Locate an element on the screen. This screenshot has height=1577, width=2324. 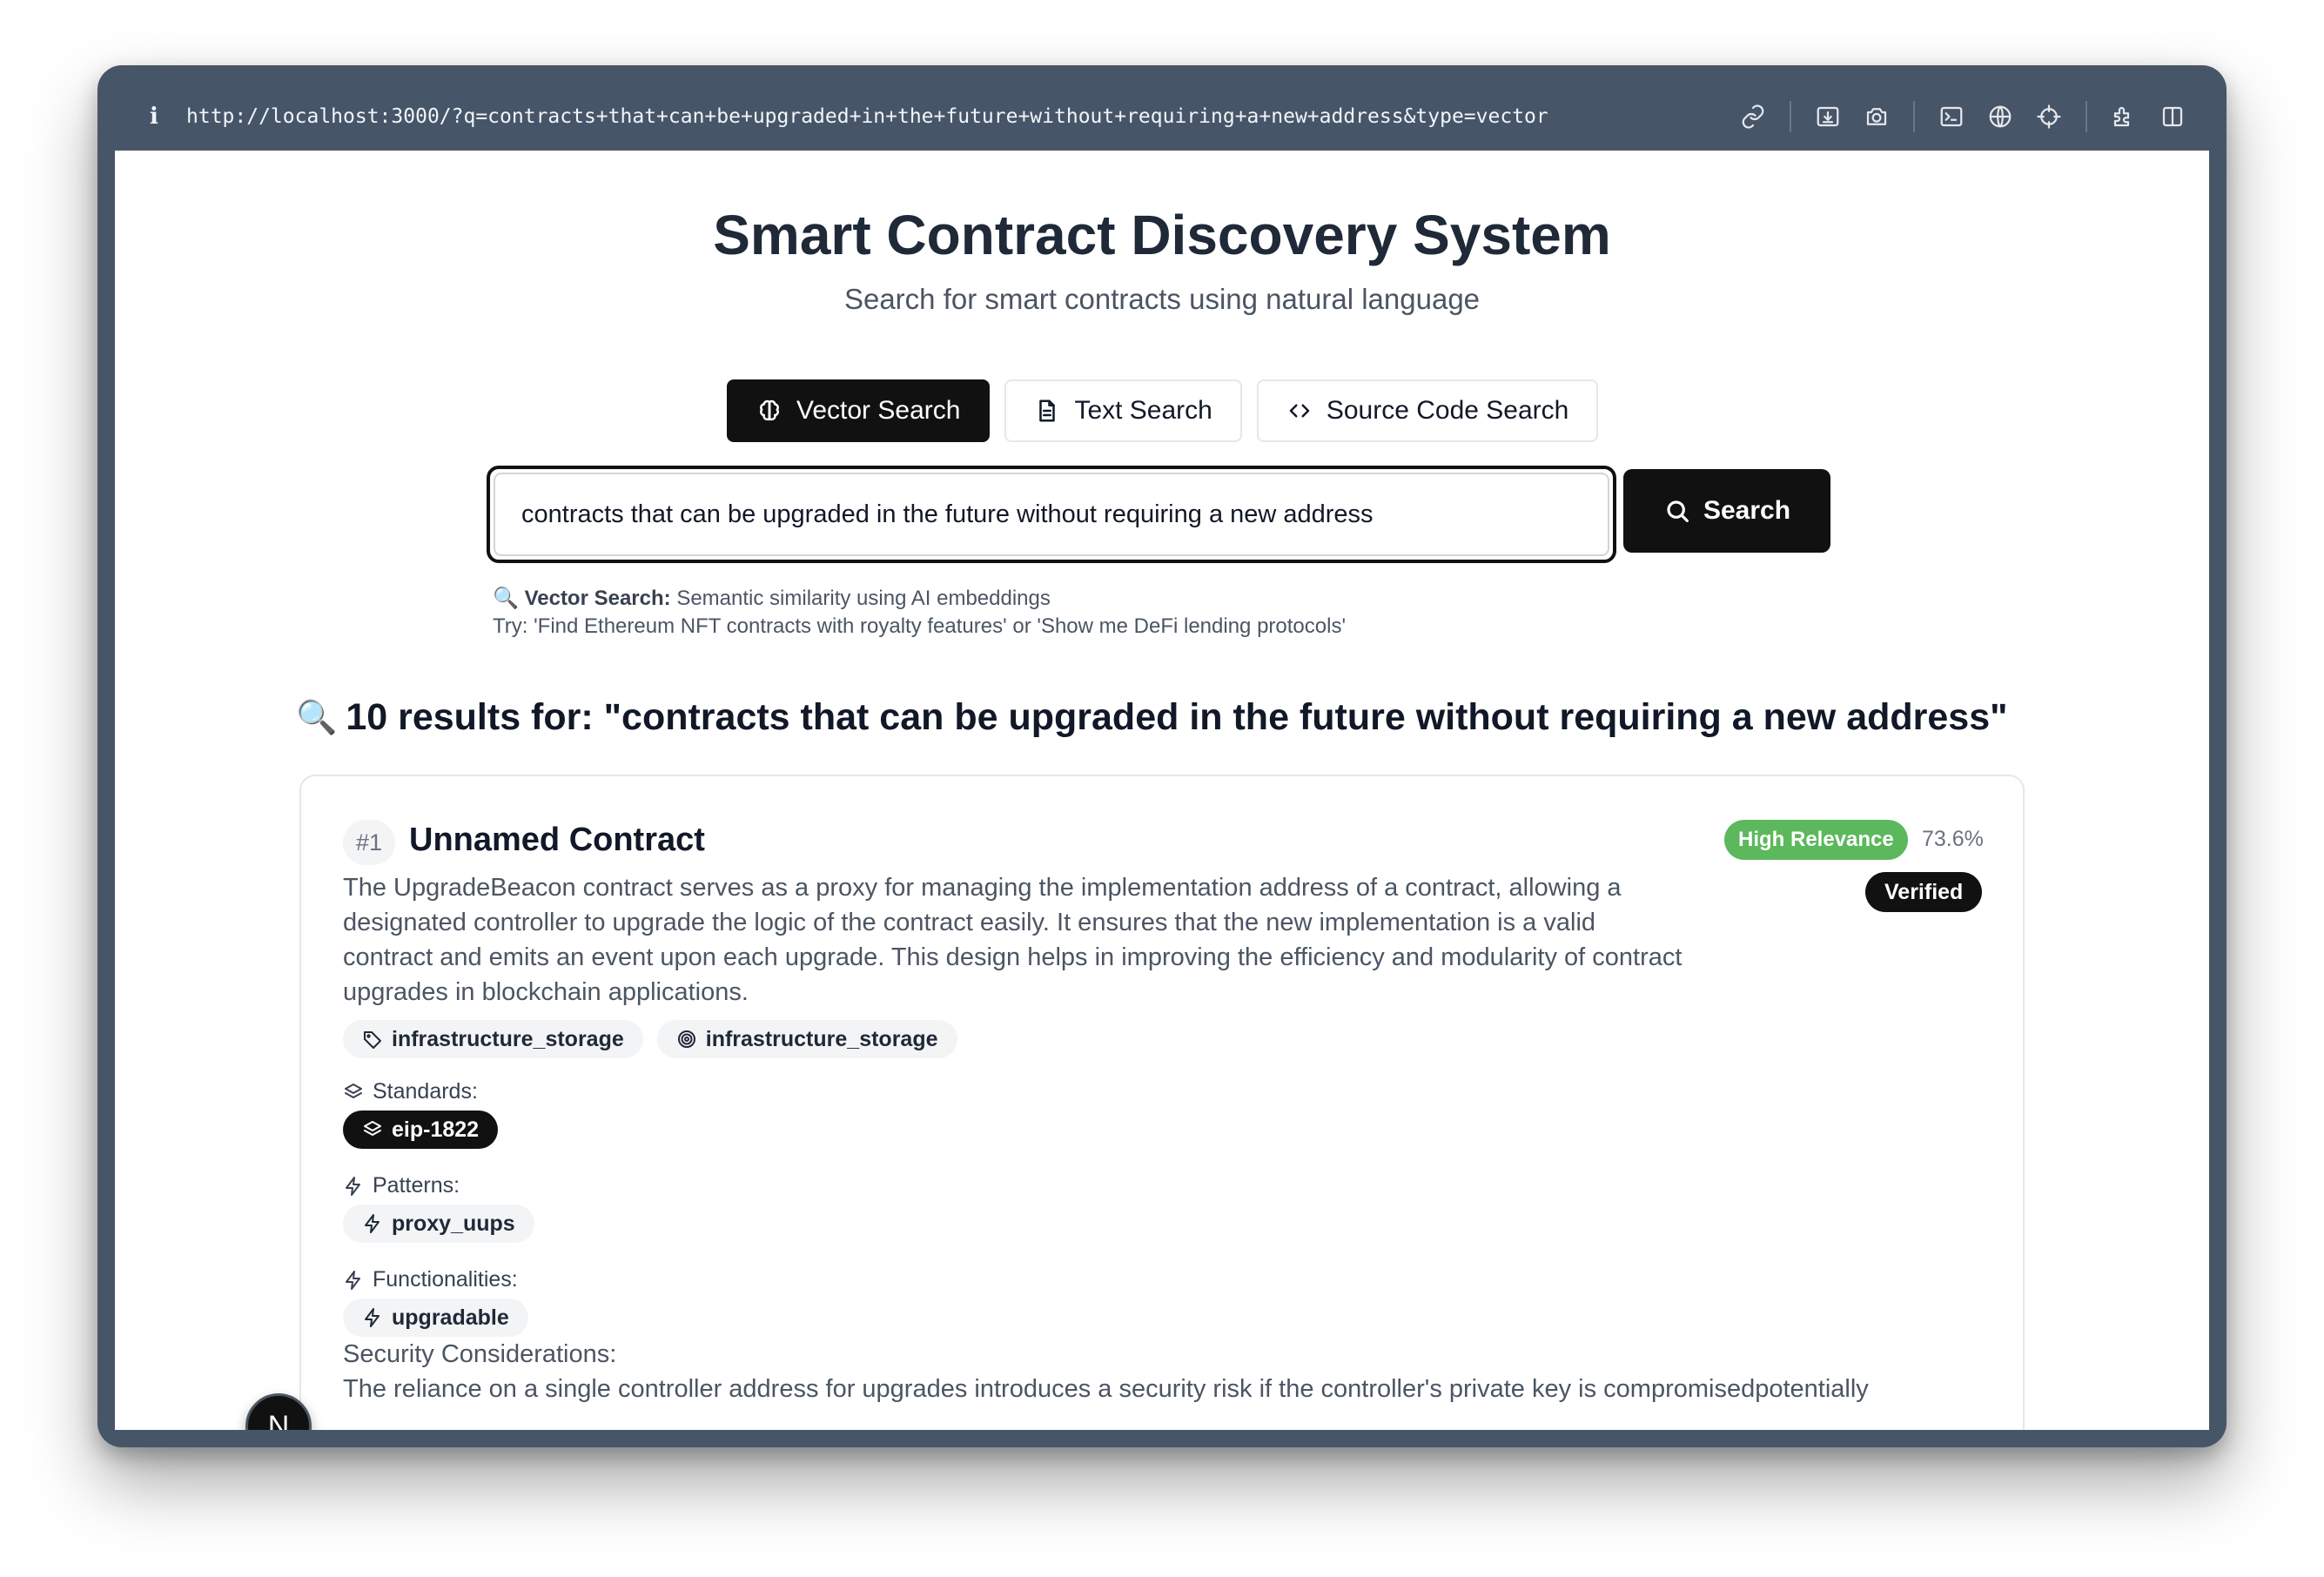
document-icon is located at coordinates (1047, 410).